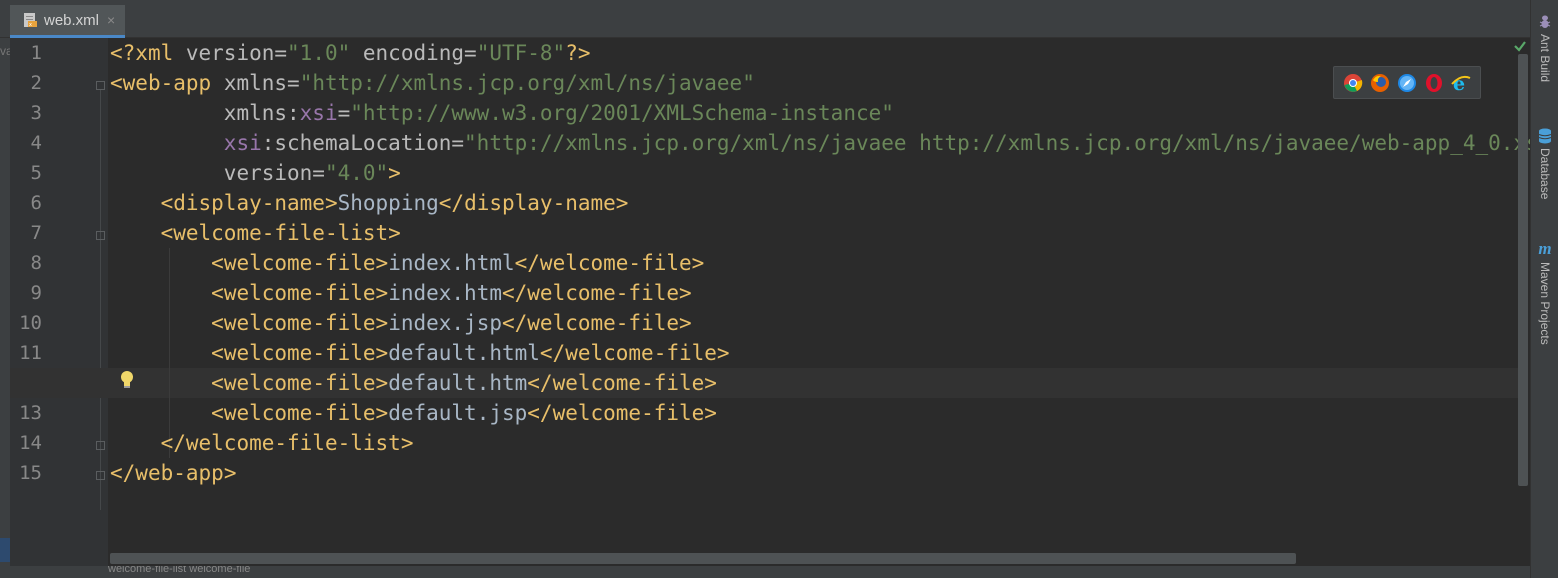 This screenshot has width=1558, height=578. What do you see at coordinates (820, 53) in the screenshot?
I see `code-line-1: <?xml version="1.0" encoding="UTF-8"?>` at bounding box center [820, 53].